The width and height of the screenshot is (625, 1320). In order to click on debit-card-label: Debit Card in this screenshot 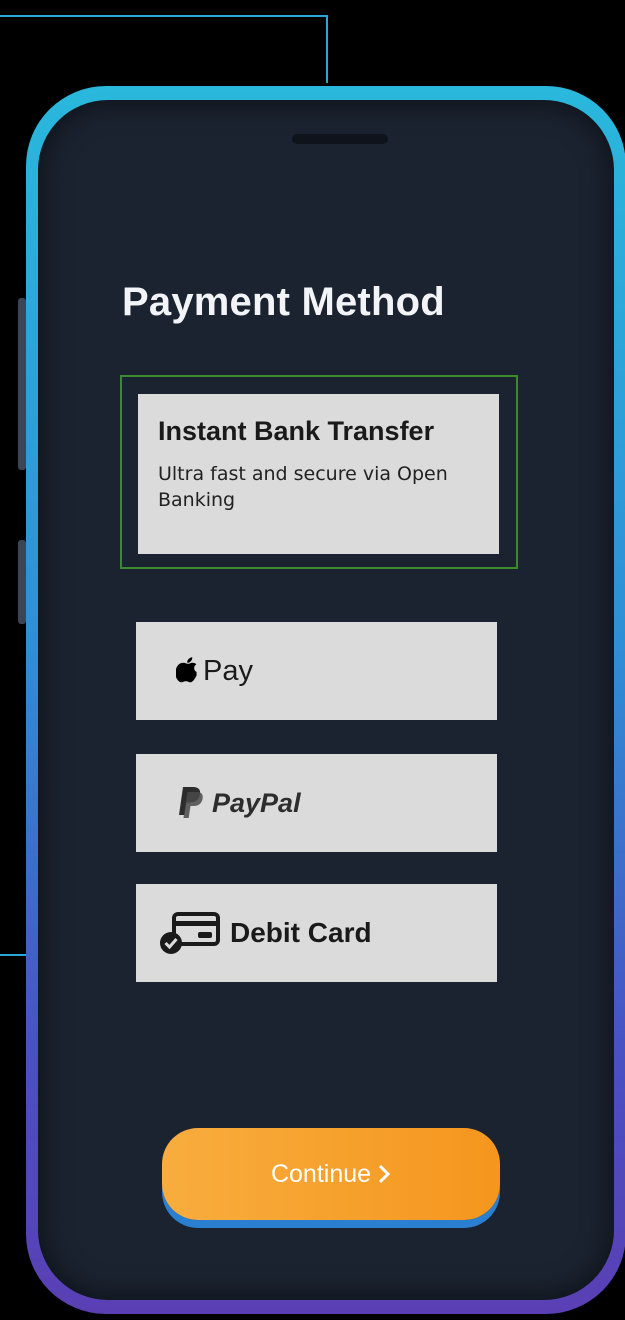, I will do `click(301, 932)`.